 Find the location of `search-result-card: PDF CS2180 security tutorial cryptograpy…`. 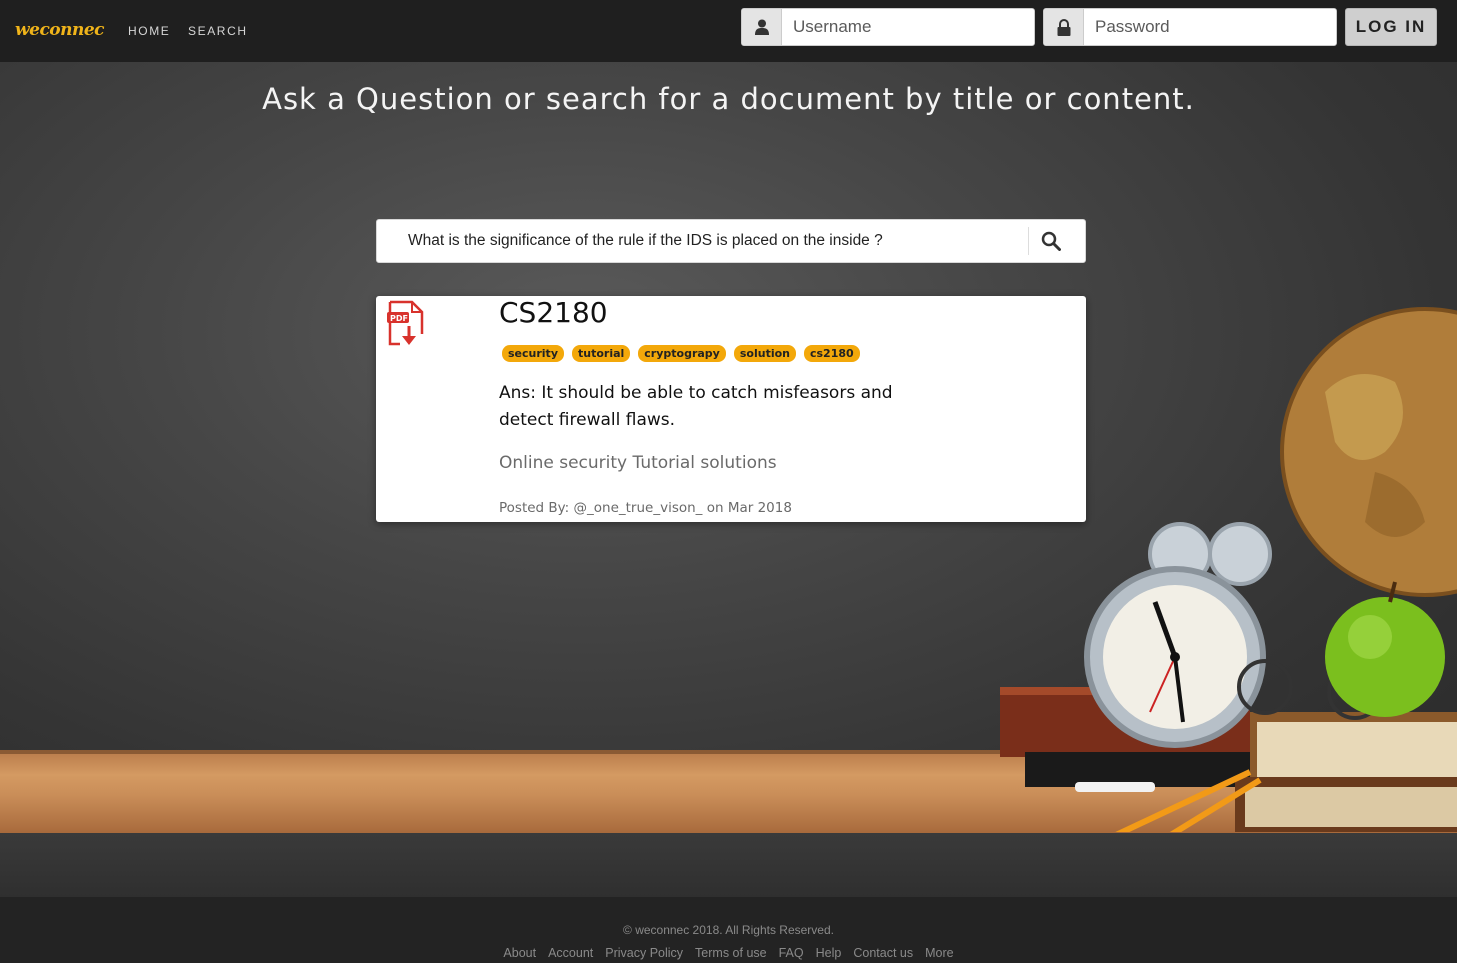

search-result-card: PDF CS2180 security tutorial cryptograpy… is located at coordinates (731, 409).